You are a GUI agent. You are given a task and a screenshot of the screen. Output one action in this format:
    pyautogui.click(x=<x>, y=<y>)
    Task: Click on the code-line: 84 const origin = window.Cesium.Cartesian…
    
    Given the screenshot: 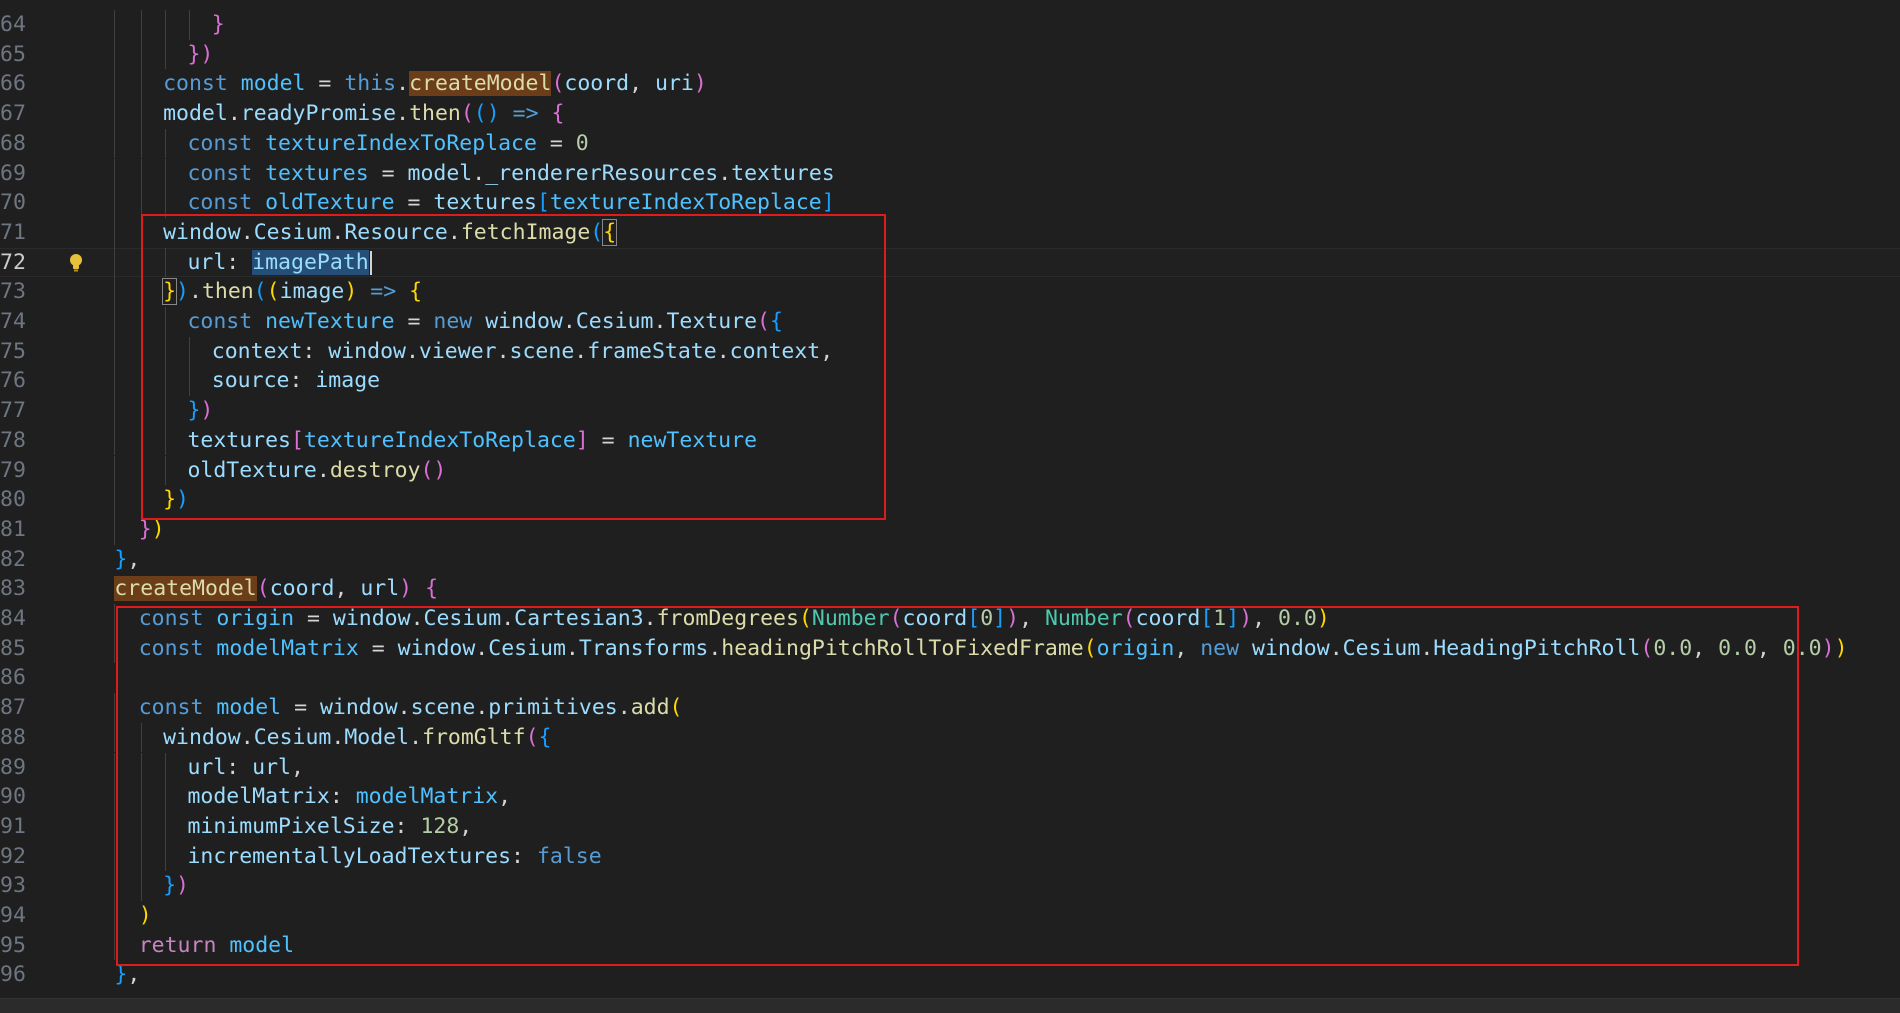 What is the action you would take?
    pyautogui.click(x=950, y=619)
    